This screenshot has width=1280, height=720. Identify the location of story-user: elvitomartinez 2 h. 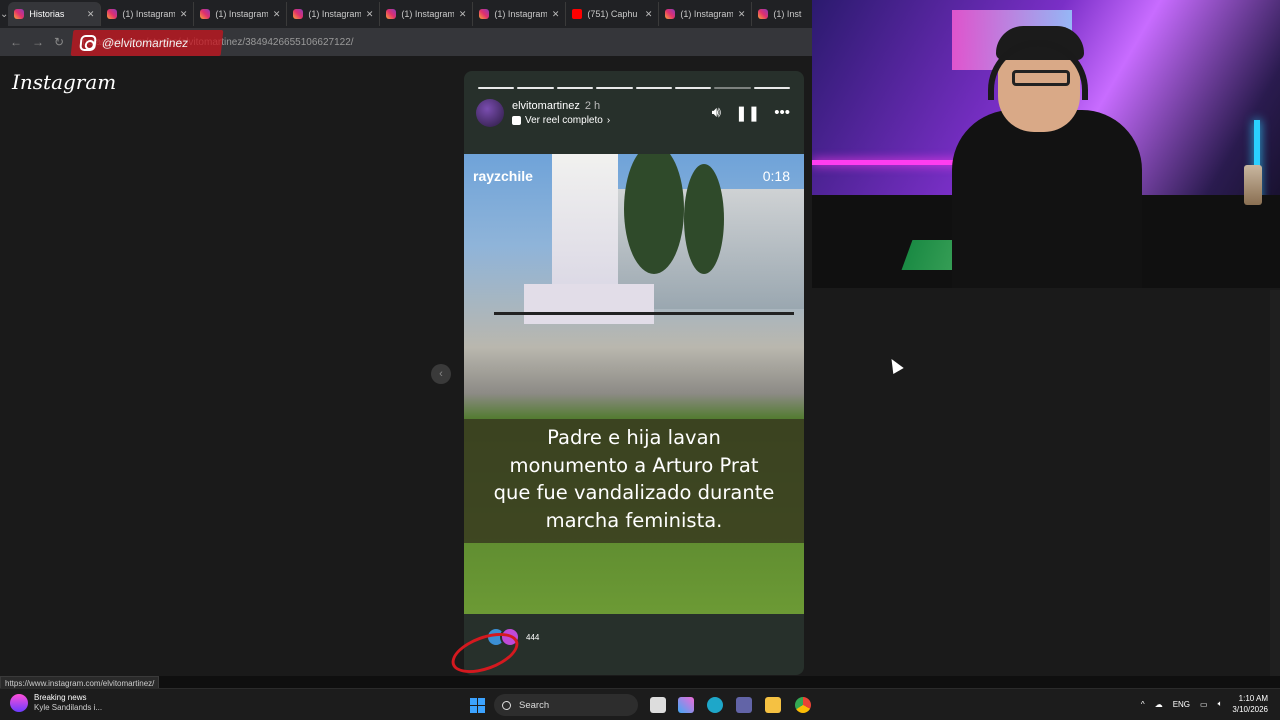
(561, 106).